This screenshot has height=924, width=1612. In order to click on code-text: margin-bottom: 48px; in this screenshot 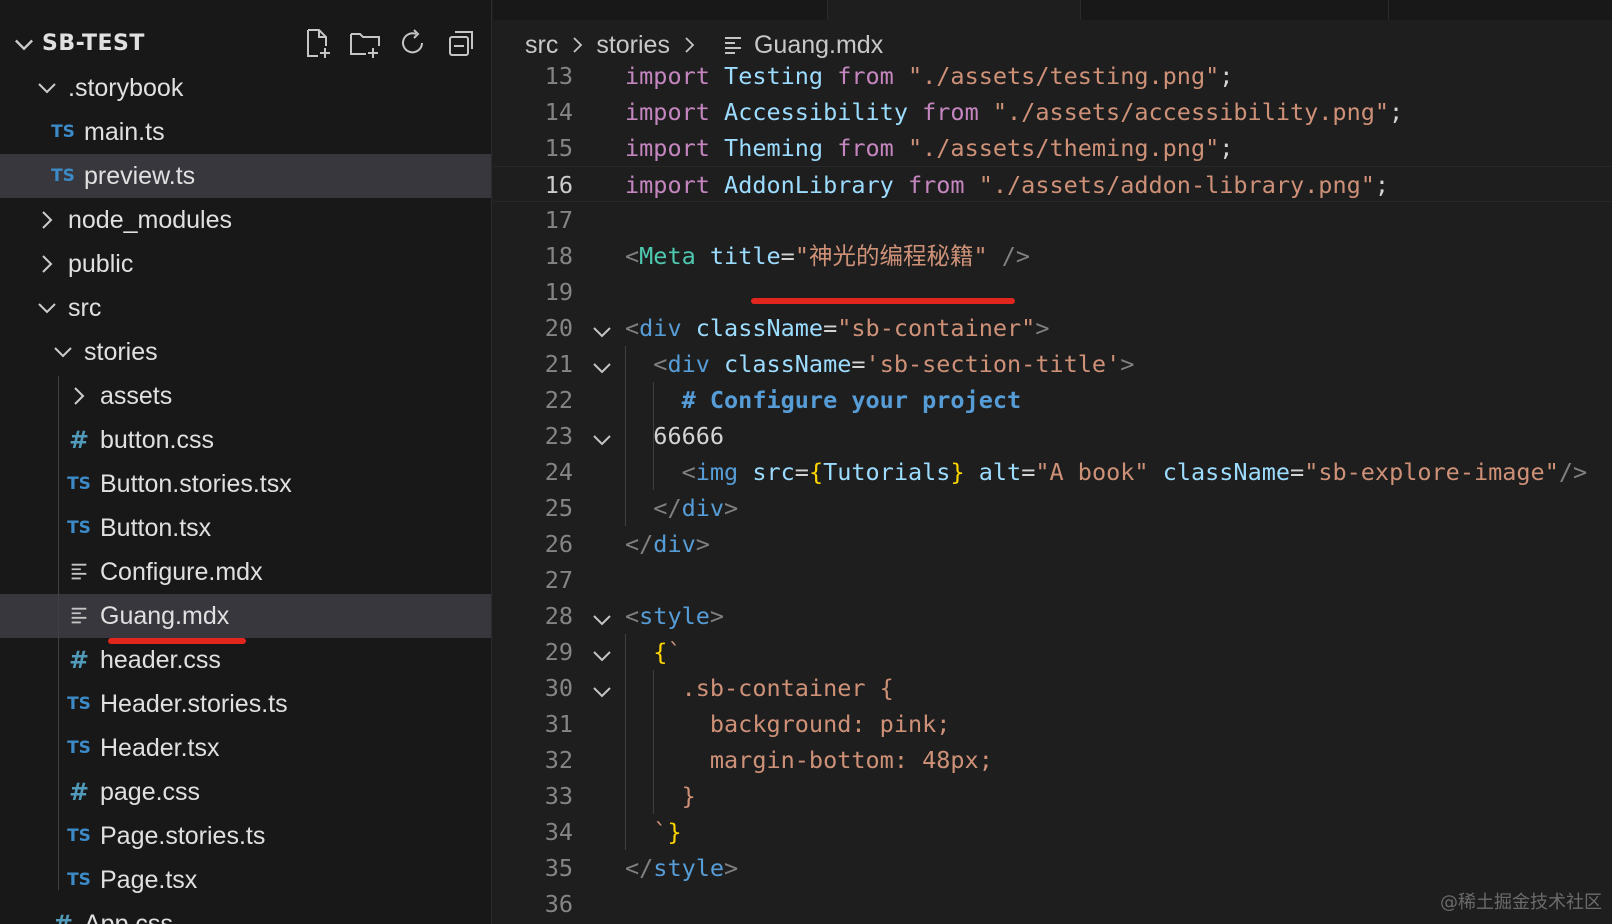, I will do `click(809, 760)`.